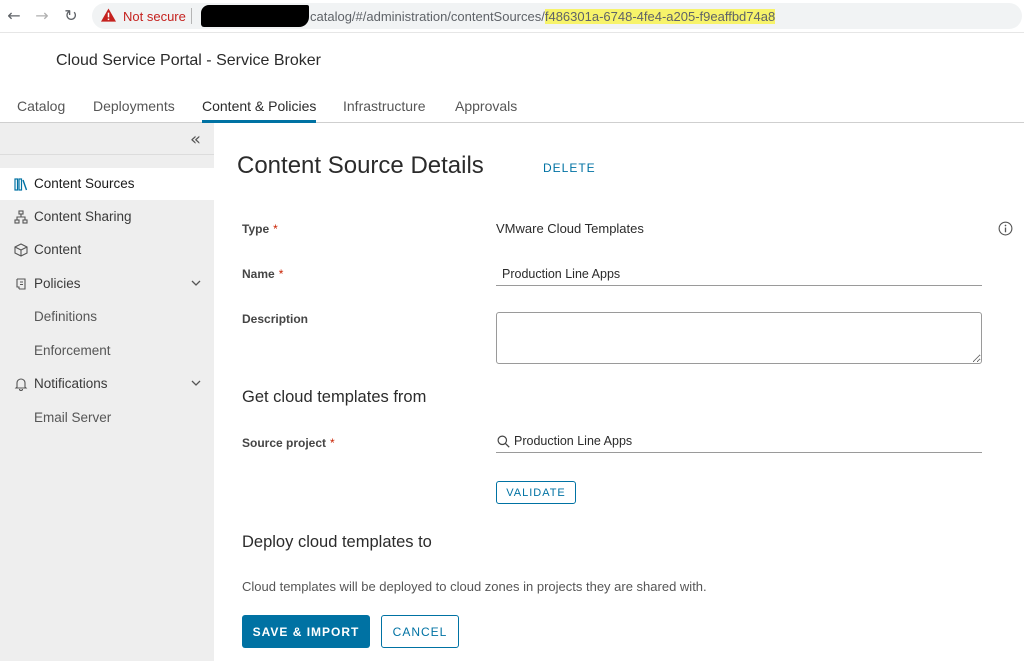 Image resolution: width=1024 pixels, height=661 pixels. What do you see at coordinates (191, 16) in the screenshot?
I see `address-divider` at bounding box center [191, 16].